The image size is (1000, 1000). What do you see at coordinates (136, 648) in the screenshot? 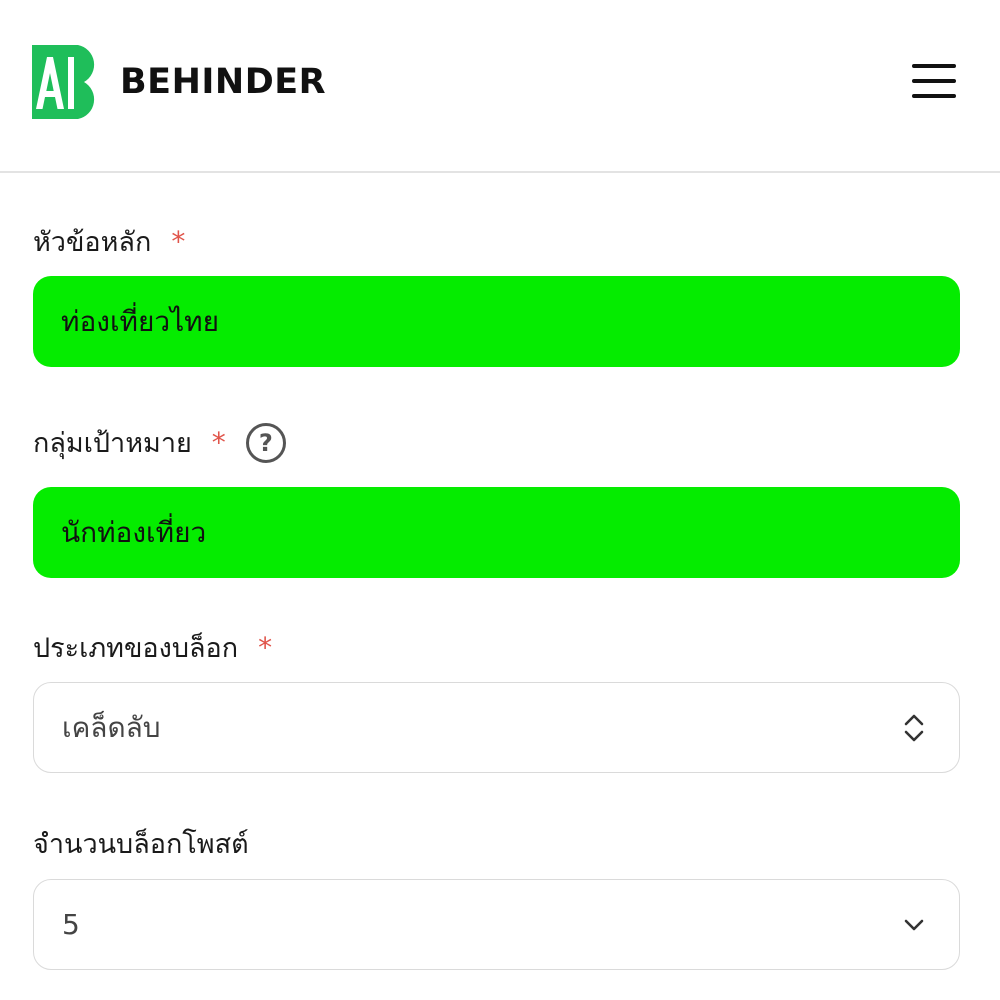
I see `blog-type-label-text: ประเภทของบล็อก` at bounding box center [136, 648].